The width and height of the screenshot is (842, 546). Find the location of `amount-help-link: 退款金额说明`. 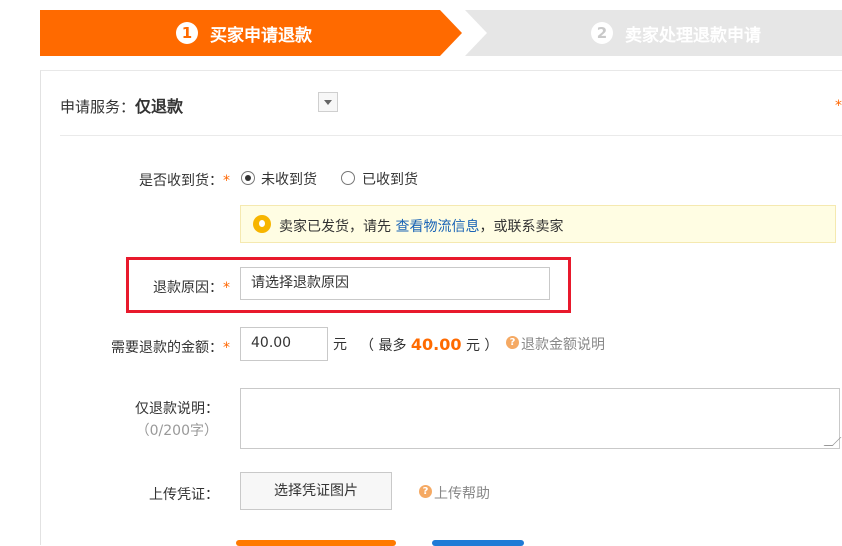

amount-help-link: 退款金额说明 is located at coordinates (563, 344).